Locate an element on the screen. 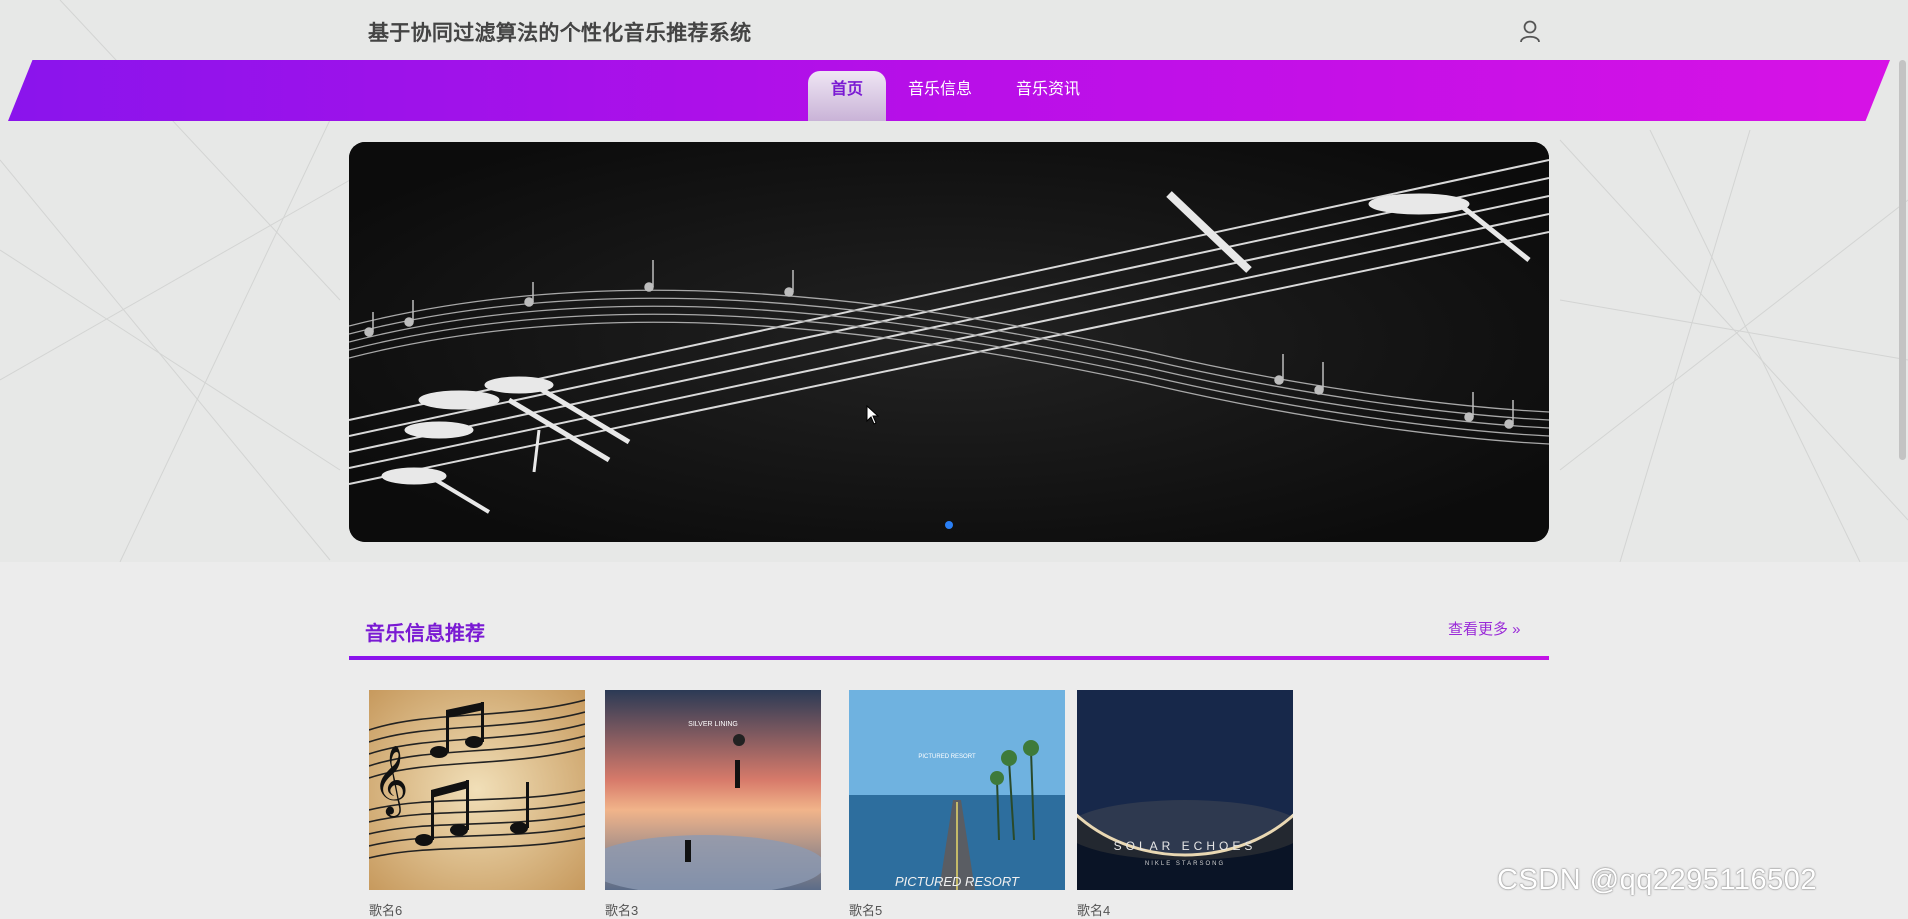 This screenshot has width=1908, height=919. mouse-cursor-icon is located at coordinates (873, 417).